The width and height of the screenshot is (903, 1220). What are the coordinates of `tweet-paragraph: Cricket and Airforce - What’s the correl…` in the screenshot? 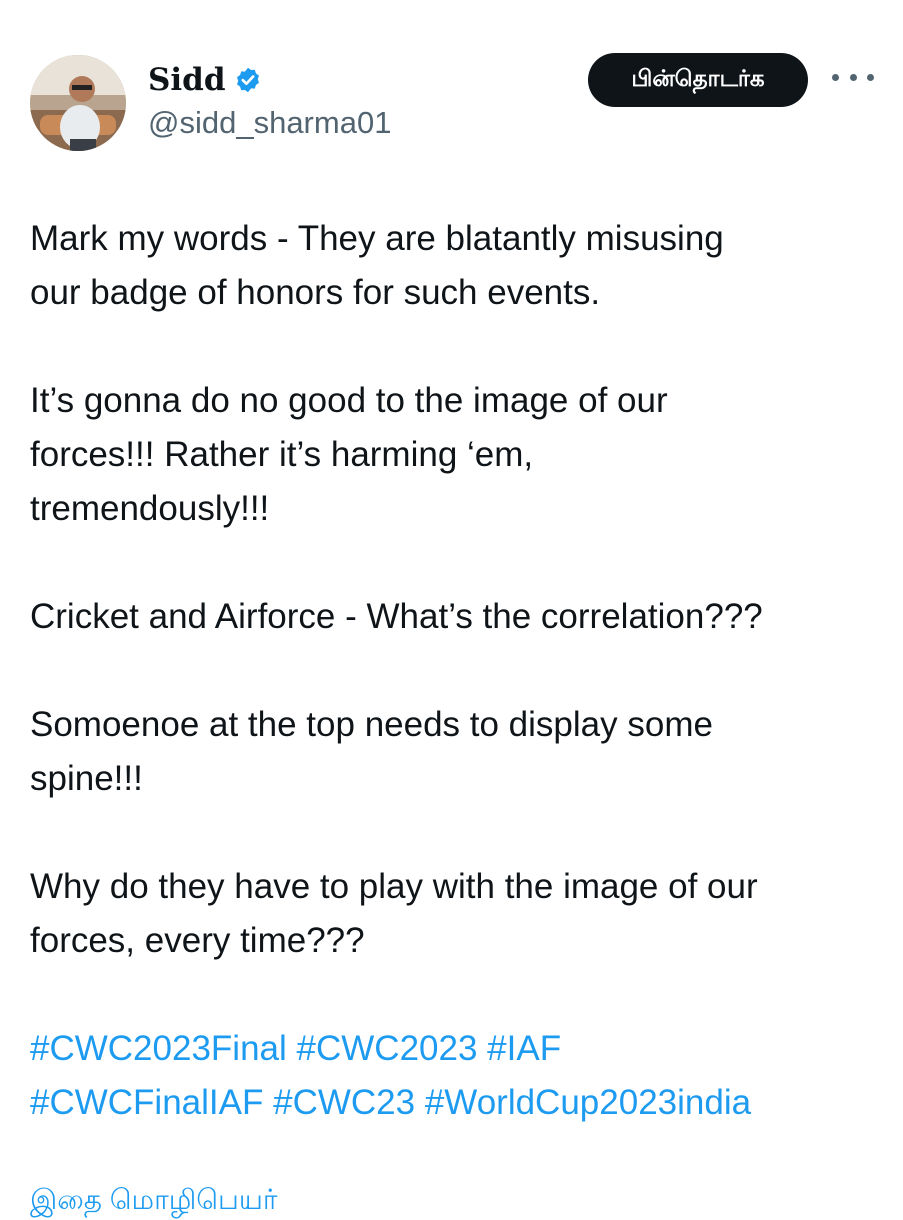 It's located at (396, 616).